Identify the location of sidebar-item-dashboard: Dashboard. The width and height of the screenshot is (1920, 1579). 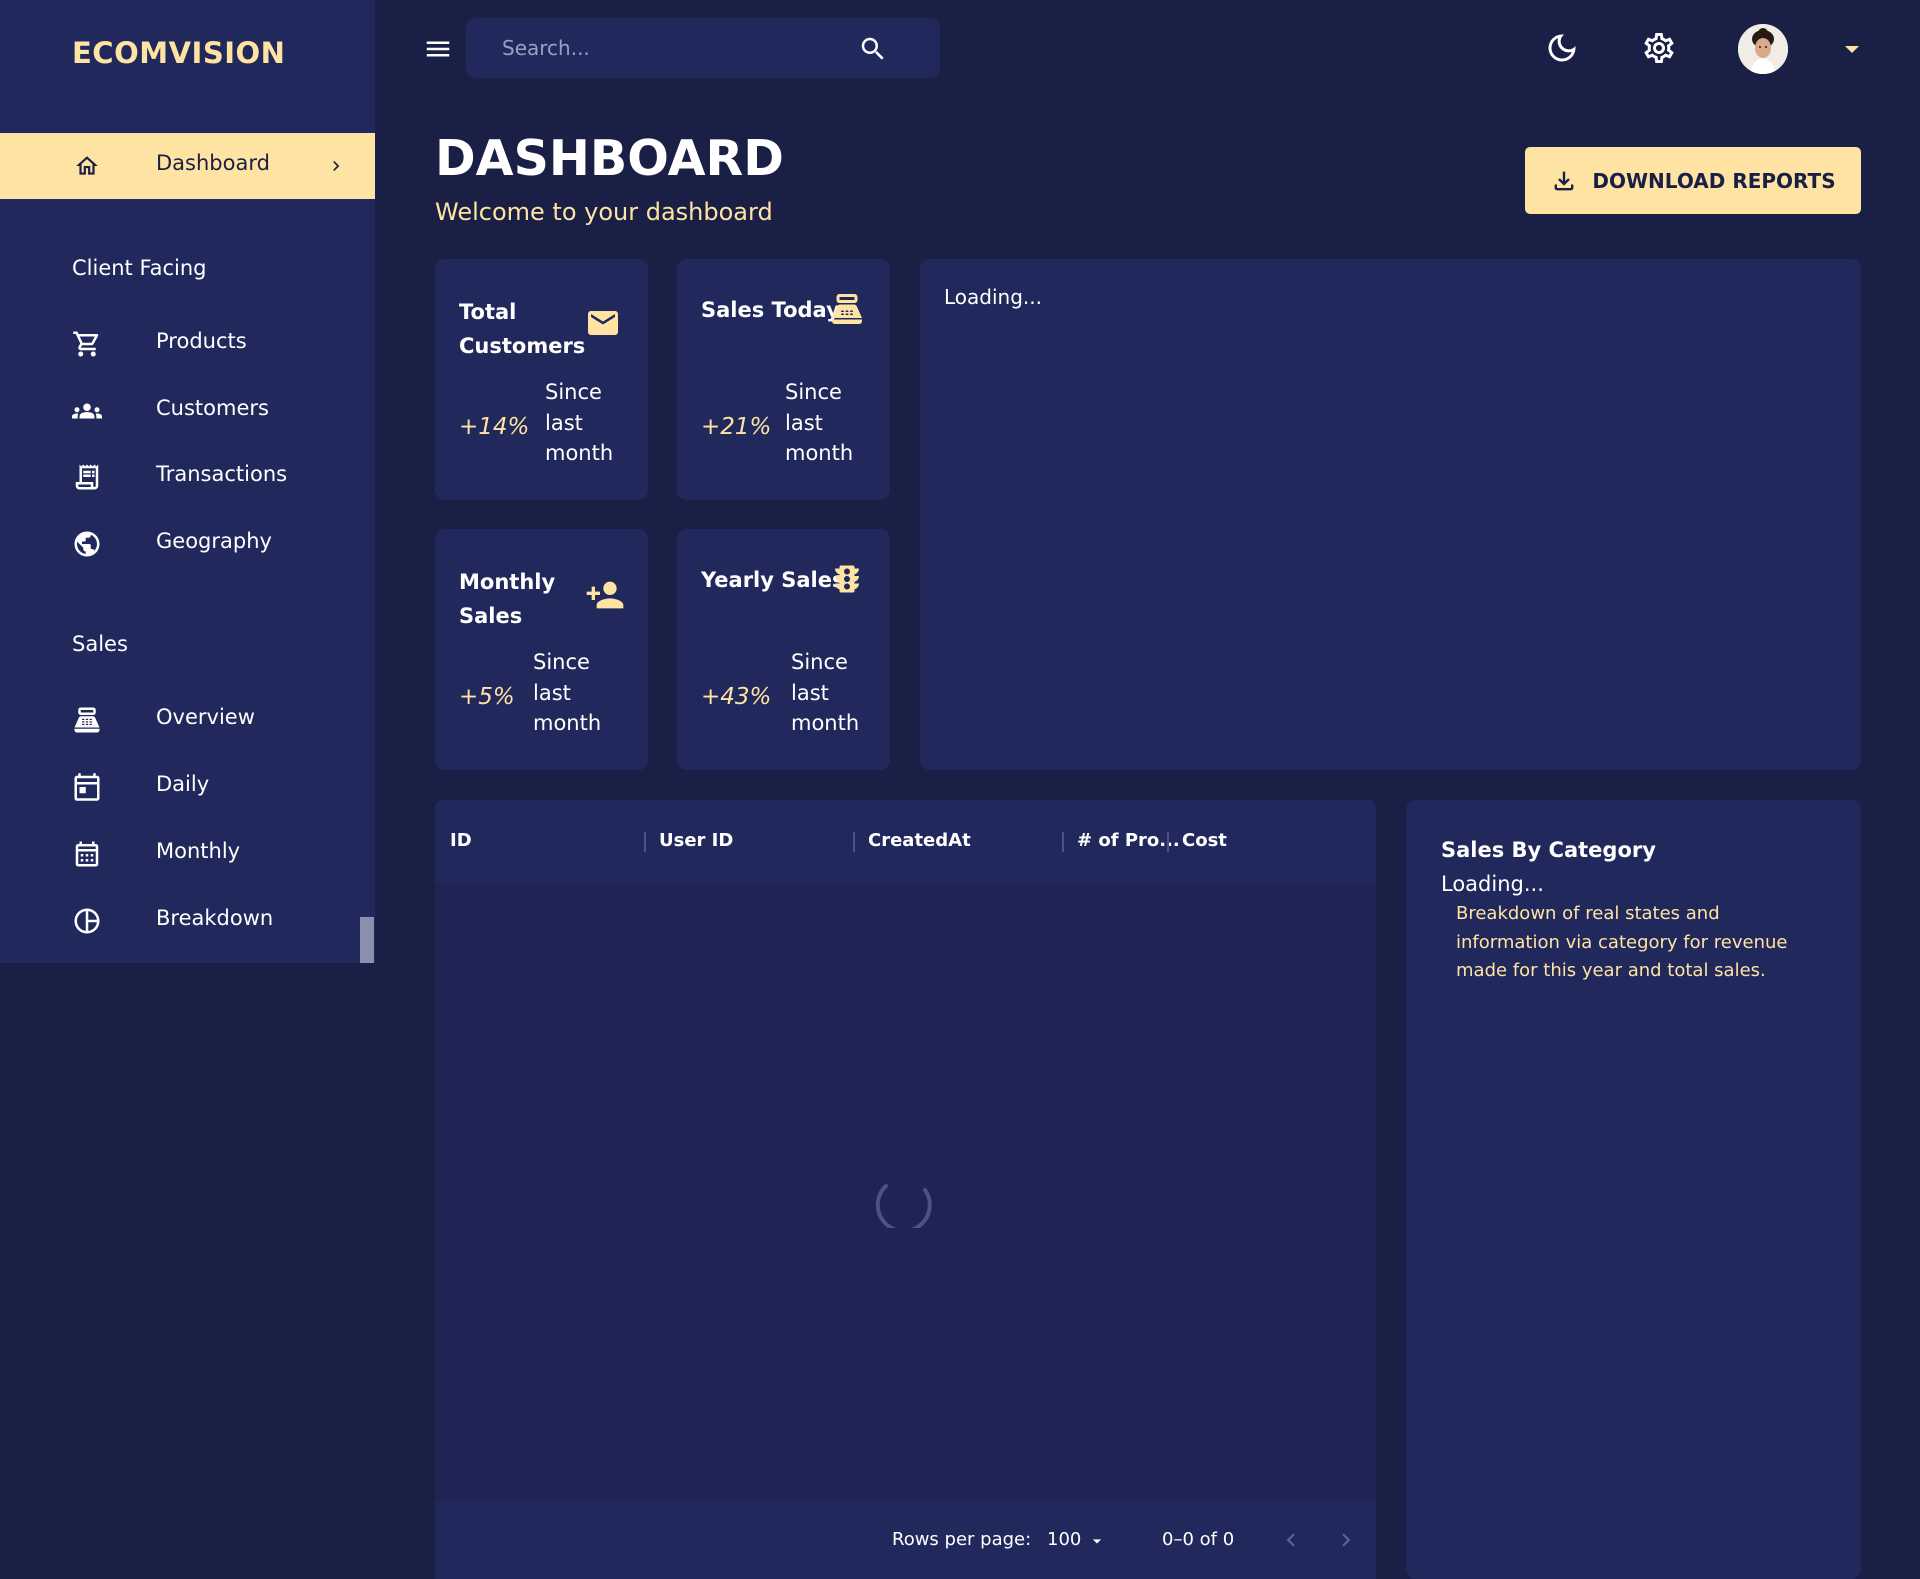
(187, 166).